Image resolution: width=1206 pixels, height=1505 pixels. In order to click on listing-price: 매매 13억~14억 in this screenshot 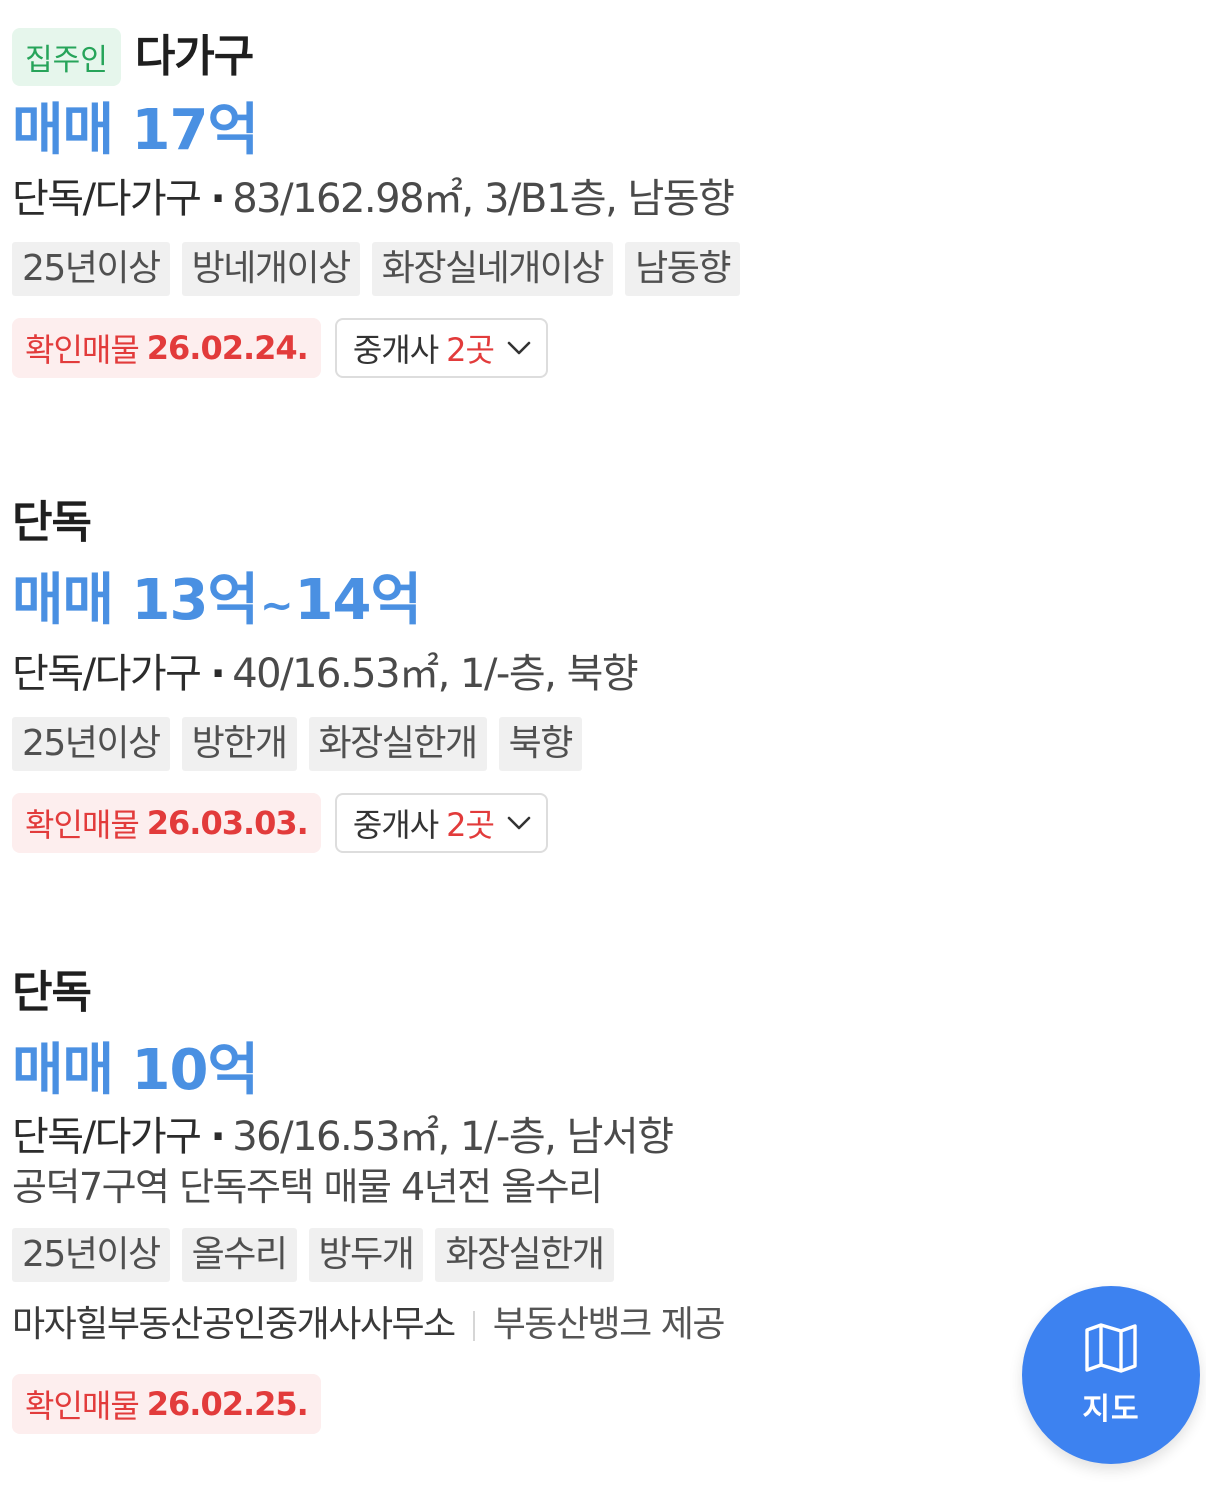, I will do `click(609, 603)`.